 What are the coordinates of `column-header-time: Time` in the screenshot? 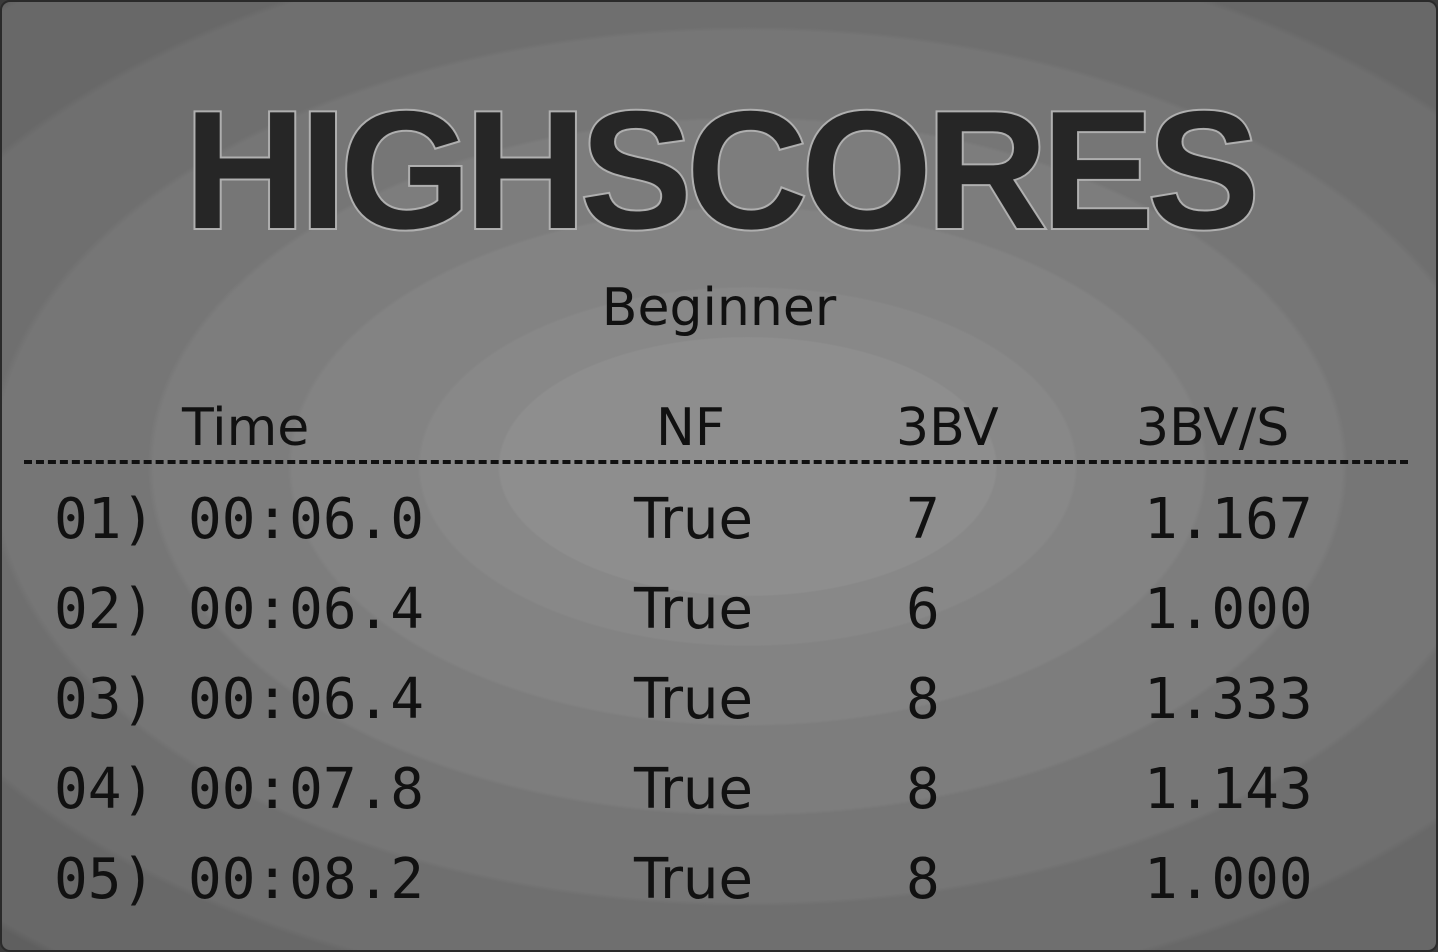 It's located at (246, 428).